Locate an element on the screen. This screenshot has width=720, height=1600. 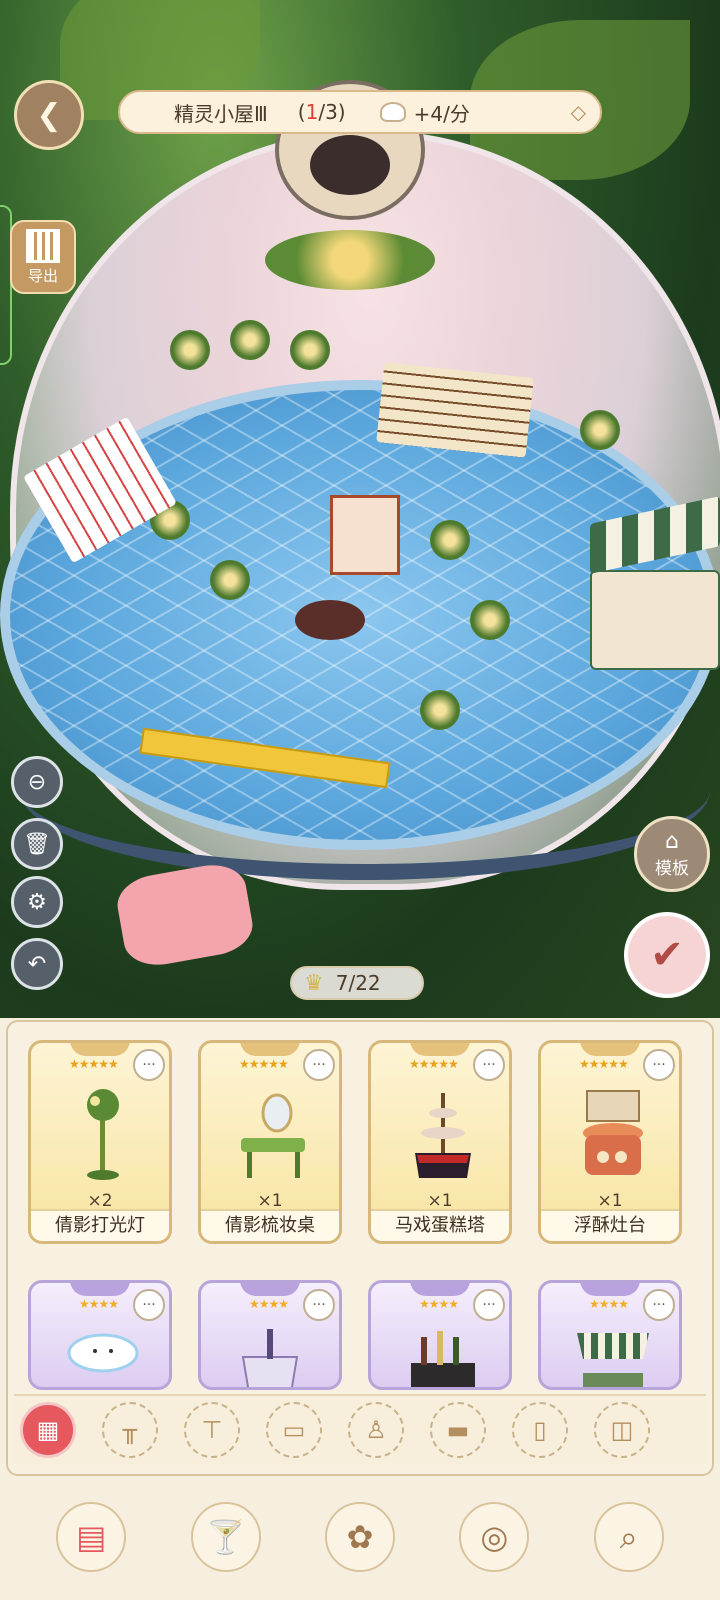
furniture-card: ★★★★★ ··· ×1 倩影梳妆桌 is located at coordinates (270, 1142).